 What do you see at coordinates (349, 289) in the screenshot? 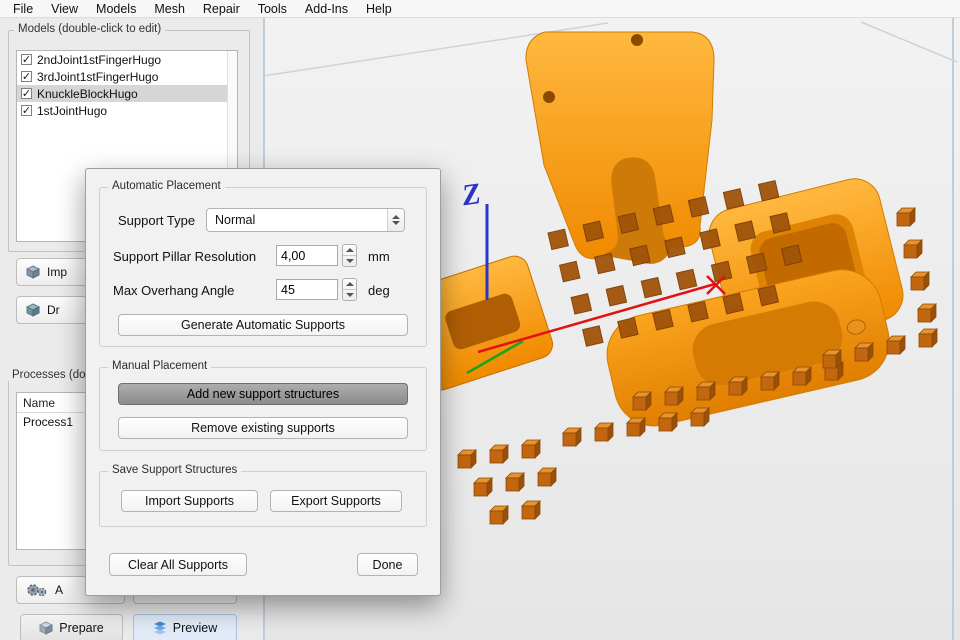
I see `overhang-angle-stepper` at bounding box center [349, 289].